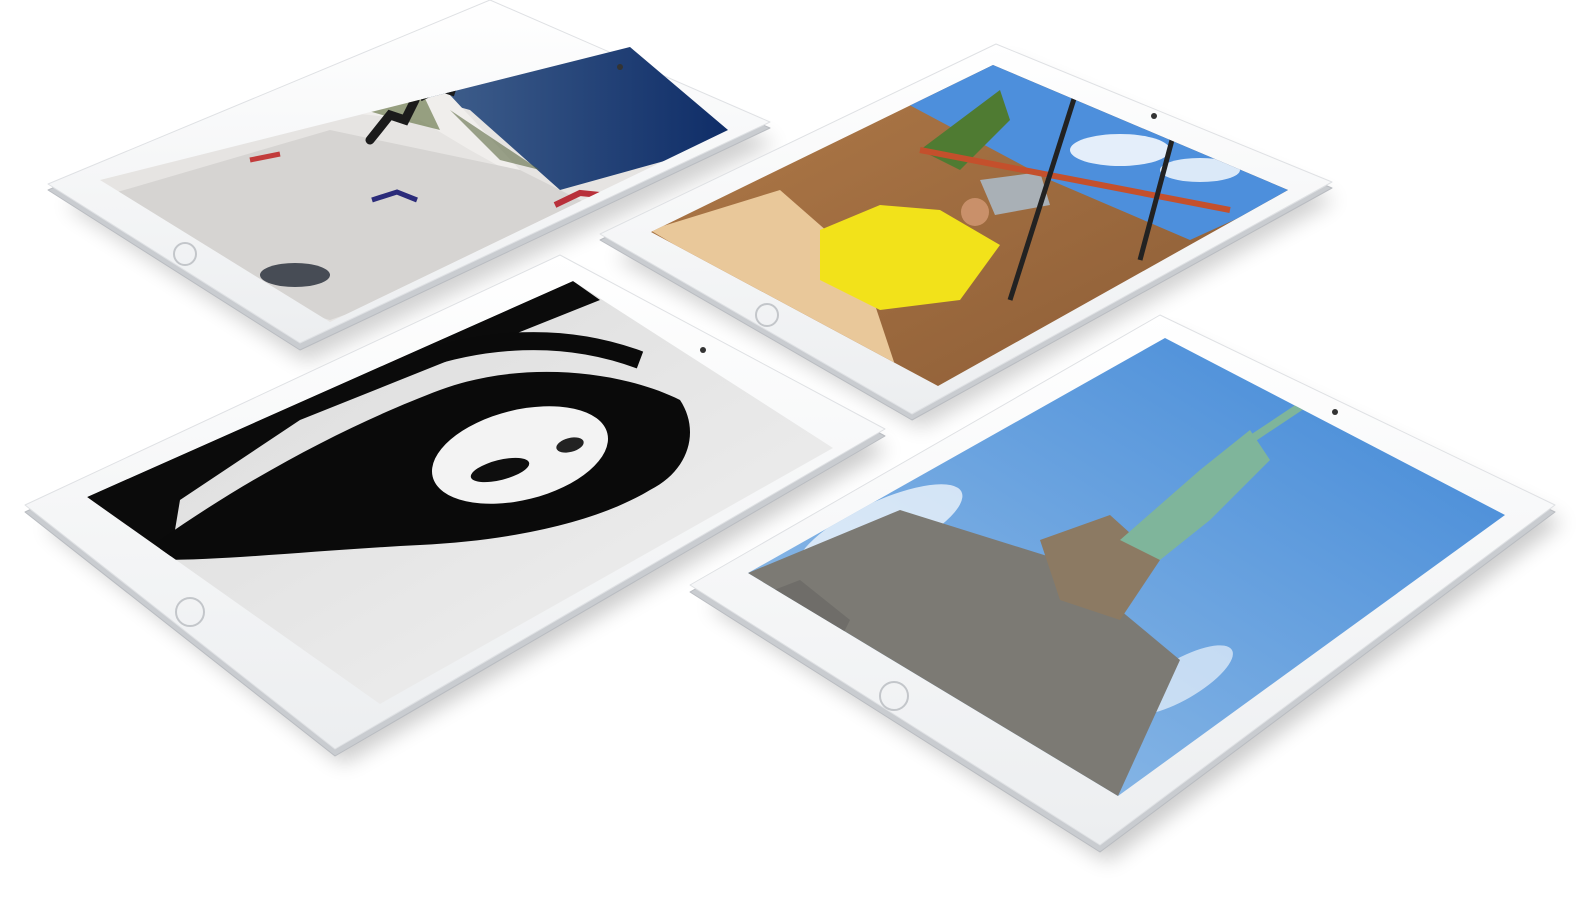  I want to click on tablet-4-camera, so click(1335, 412).